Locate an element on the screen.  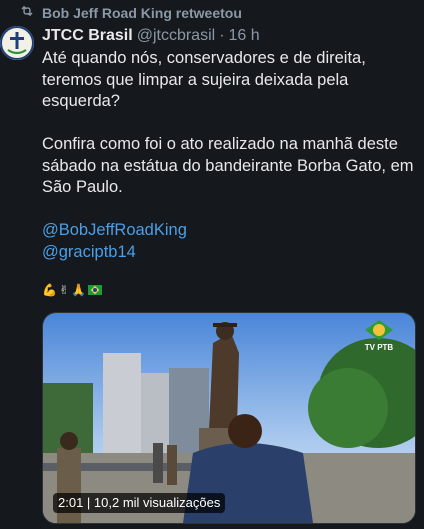
author-name: JTCC Brasil is located at coordinates (87, 36).